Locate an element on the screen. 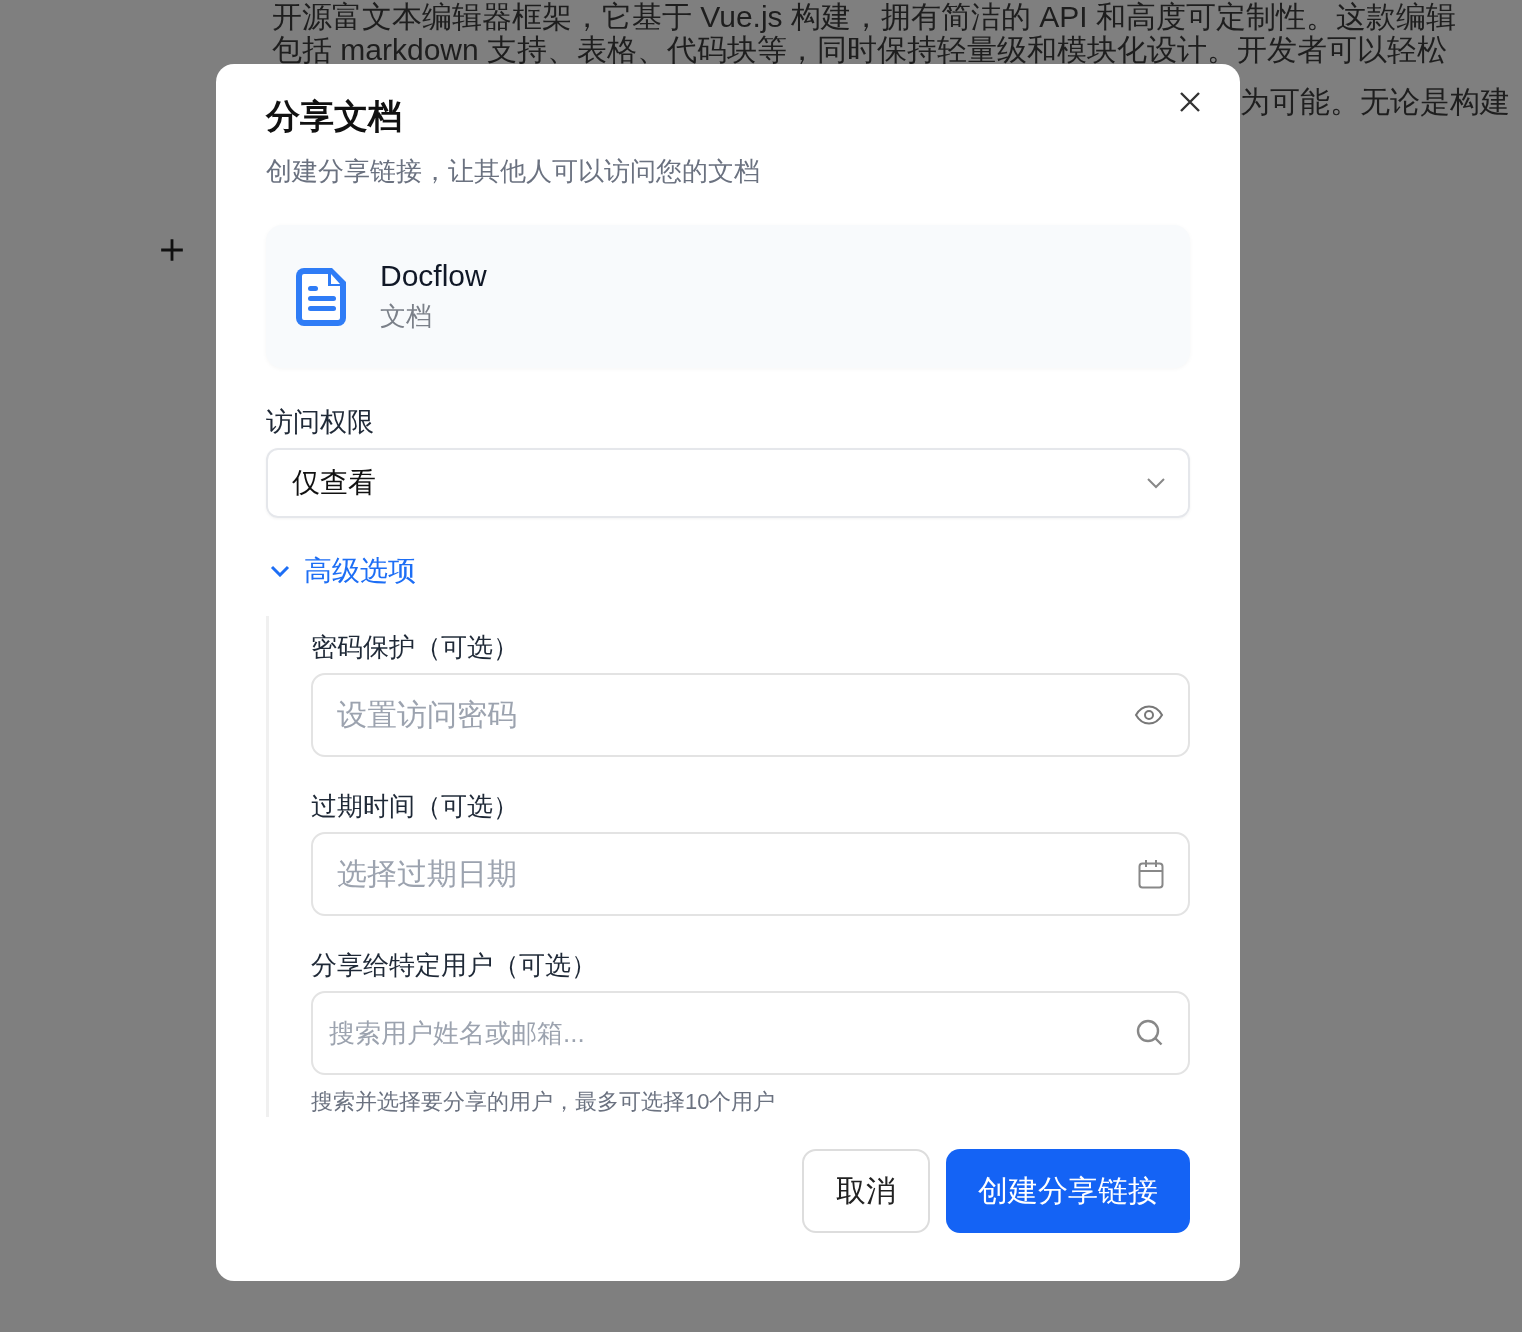  calendar-icon is located at coordinates (1151, 874).